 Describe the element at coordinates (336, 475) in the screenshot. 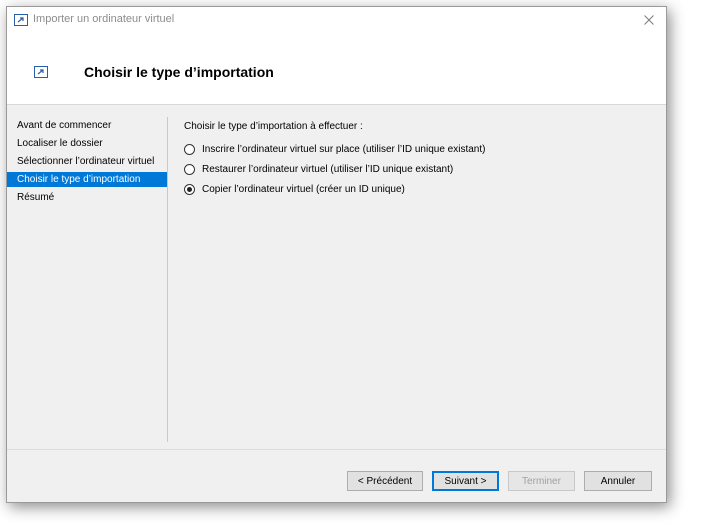

I see `wizard-footer: < Précédent Suivant > Terminer Annuler` at that location.